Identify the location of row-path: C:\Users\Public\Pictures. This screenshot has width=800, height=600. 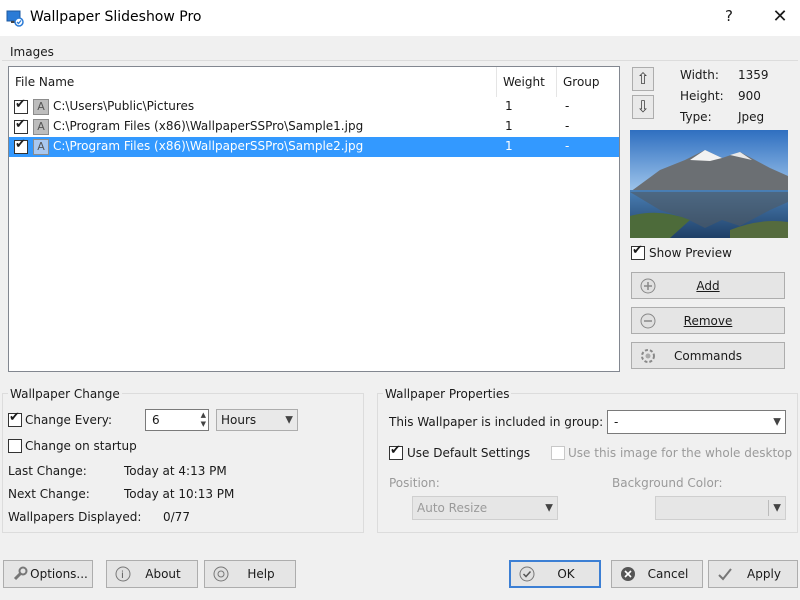
(124, 106).